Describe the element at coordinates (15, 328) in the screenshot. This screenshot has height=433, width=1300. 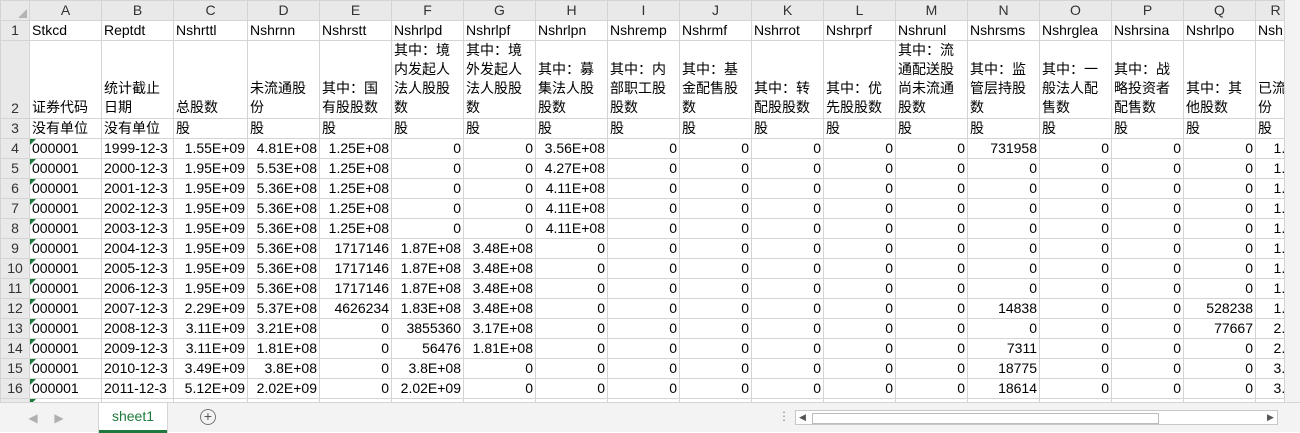
I see `row-header: 13` at that location.